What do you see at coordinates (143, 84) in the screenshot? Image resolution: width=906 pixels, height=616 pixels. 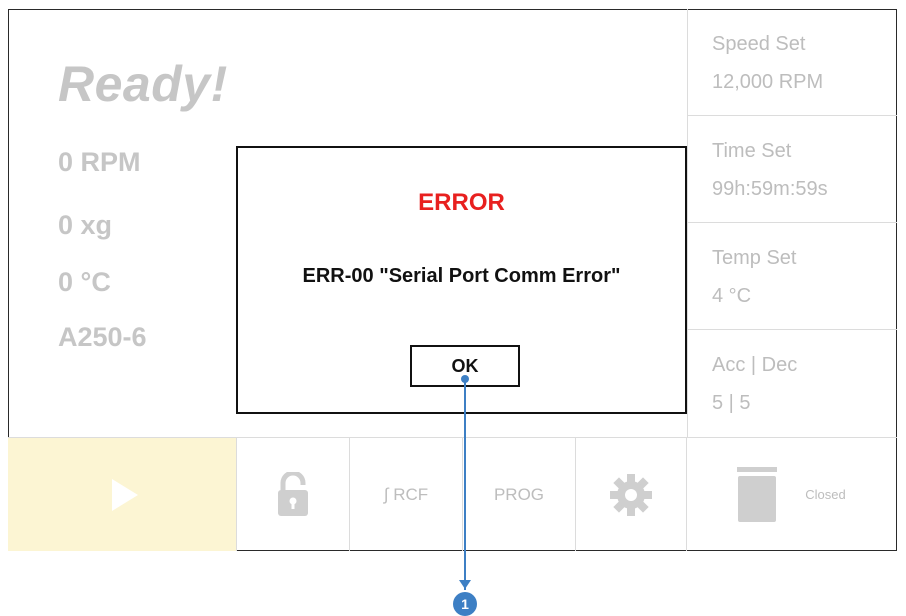 I see `status-title: Ready!` at bounding box center [143, 84].